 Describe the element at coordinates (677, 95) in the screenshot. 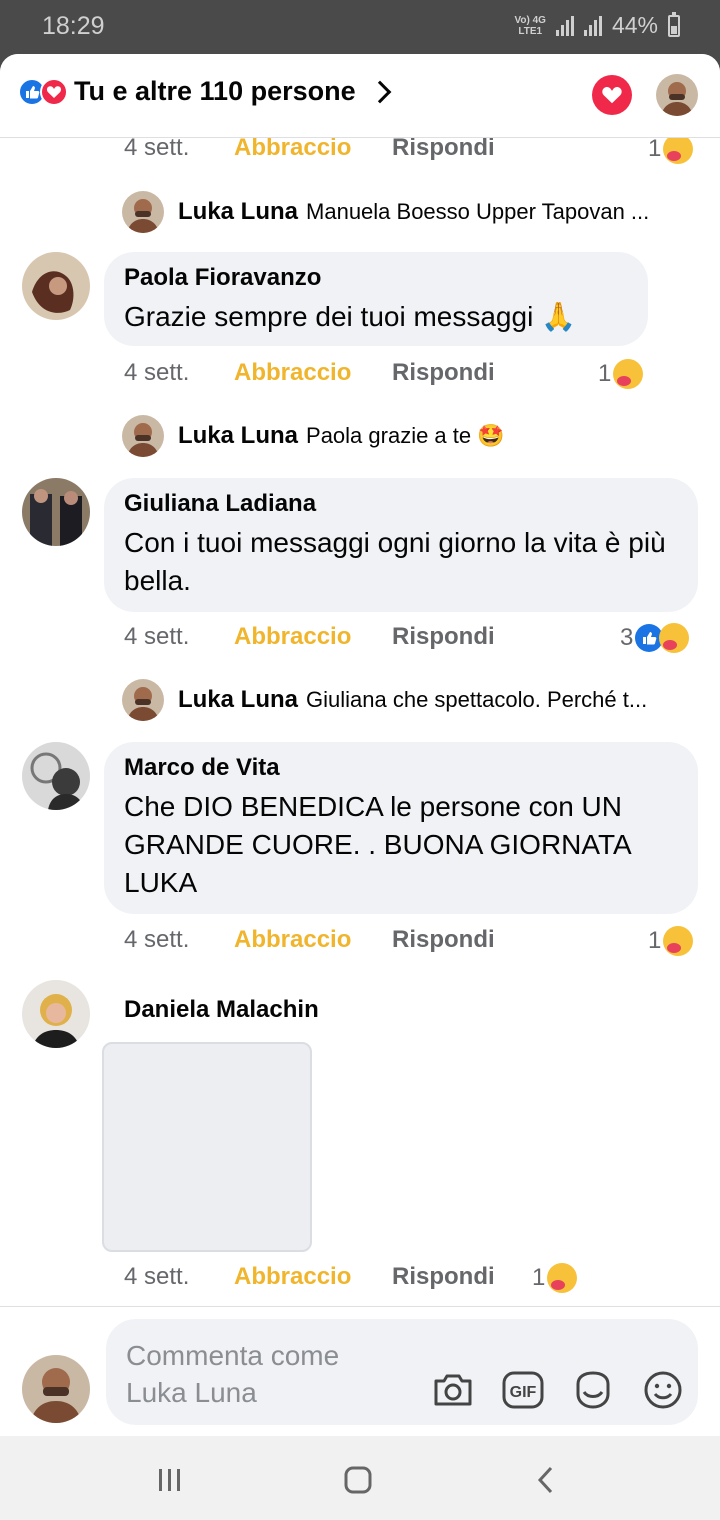

I see `profile-avatar` at that location.